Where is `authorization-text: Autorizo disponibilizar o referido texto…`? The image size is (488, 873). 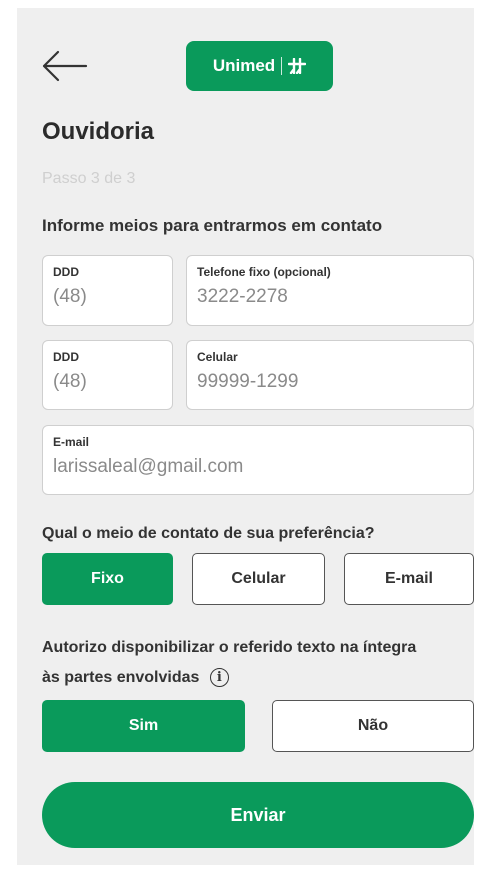 authorization-text: Autorizo disponibilizar o referido texto… is located at coordinates (258, 663).